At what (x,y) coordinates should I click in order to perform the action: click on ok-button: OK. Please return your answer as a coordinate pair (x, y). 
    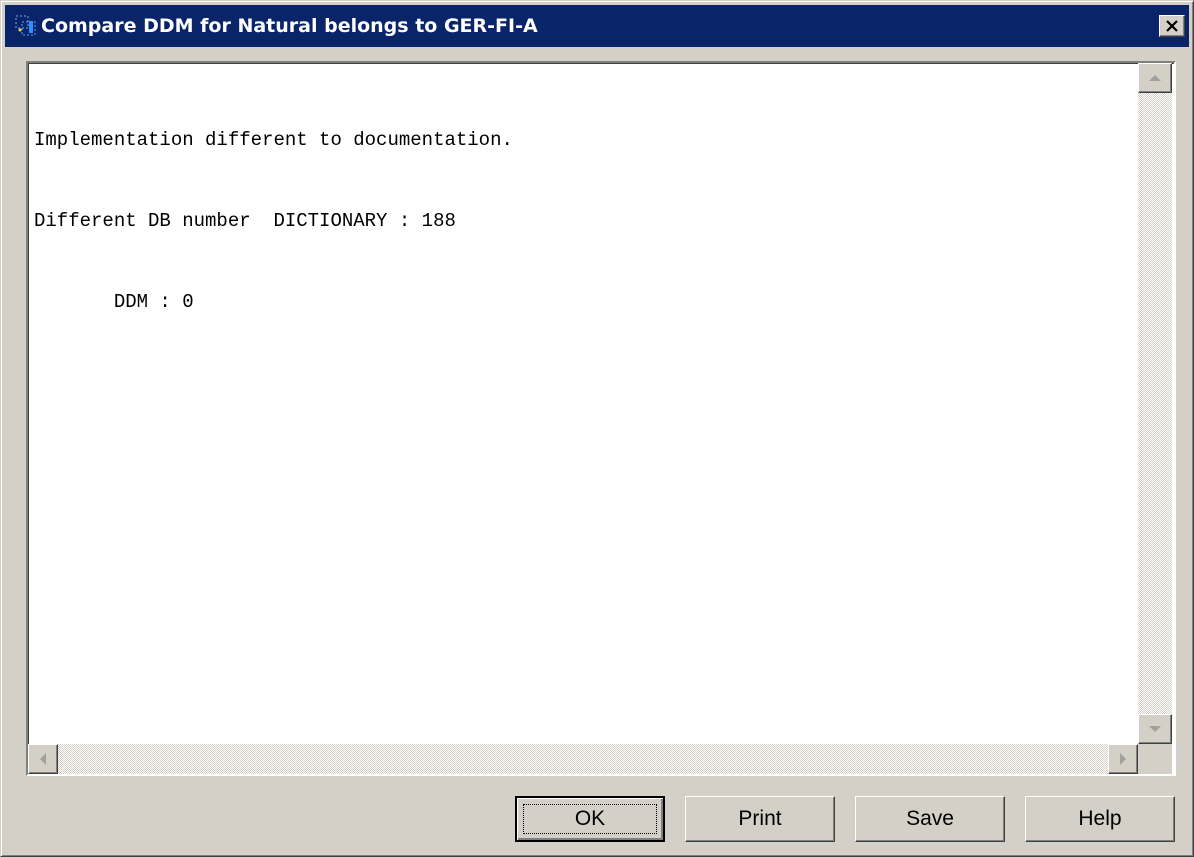
    Looking at the image, I should click on (590, 819).